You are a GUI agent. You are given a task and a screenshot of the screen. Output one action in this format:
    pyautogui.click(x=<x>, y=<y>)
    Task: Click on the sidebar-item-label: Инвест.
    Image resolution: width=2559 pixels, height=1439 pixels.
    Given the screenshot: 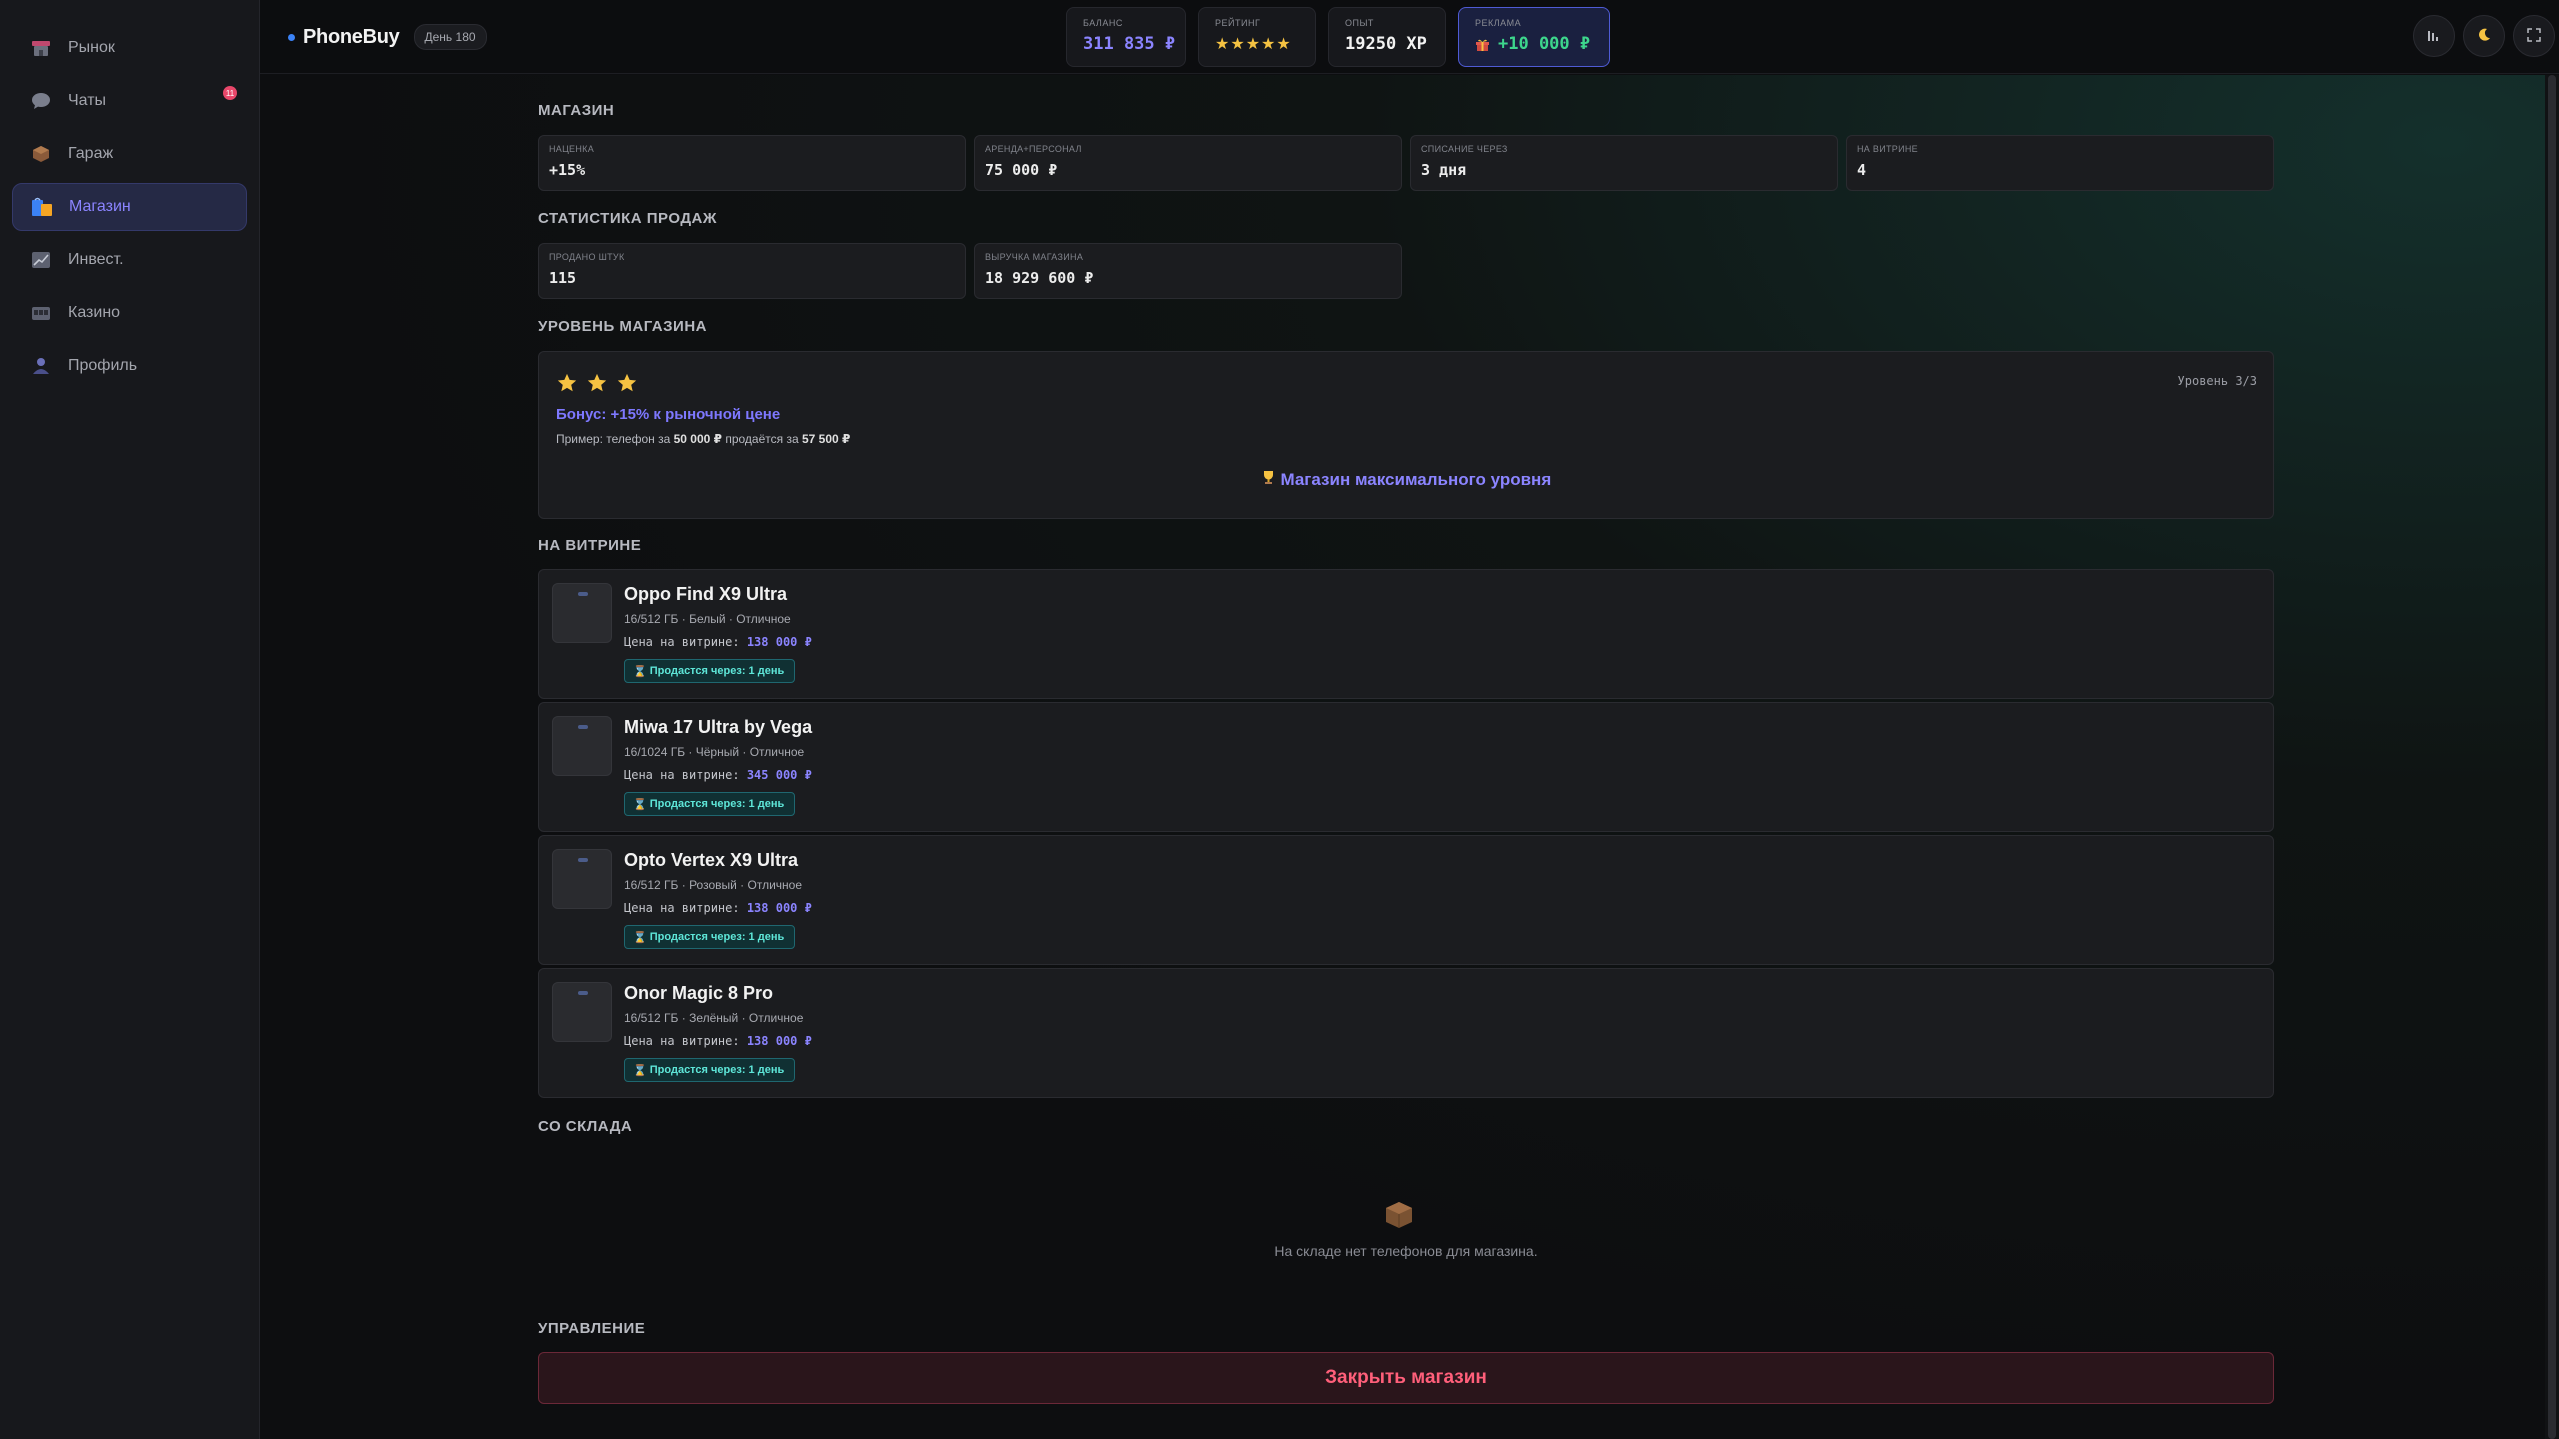 What is the action you would take?
    pyautogui.click(x=96, y=259)
    